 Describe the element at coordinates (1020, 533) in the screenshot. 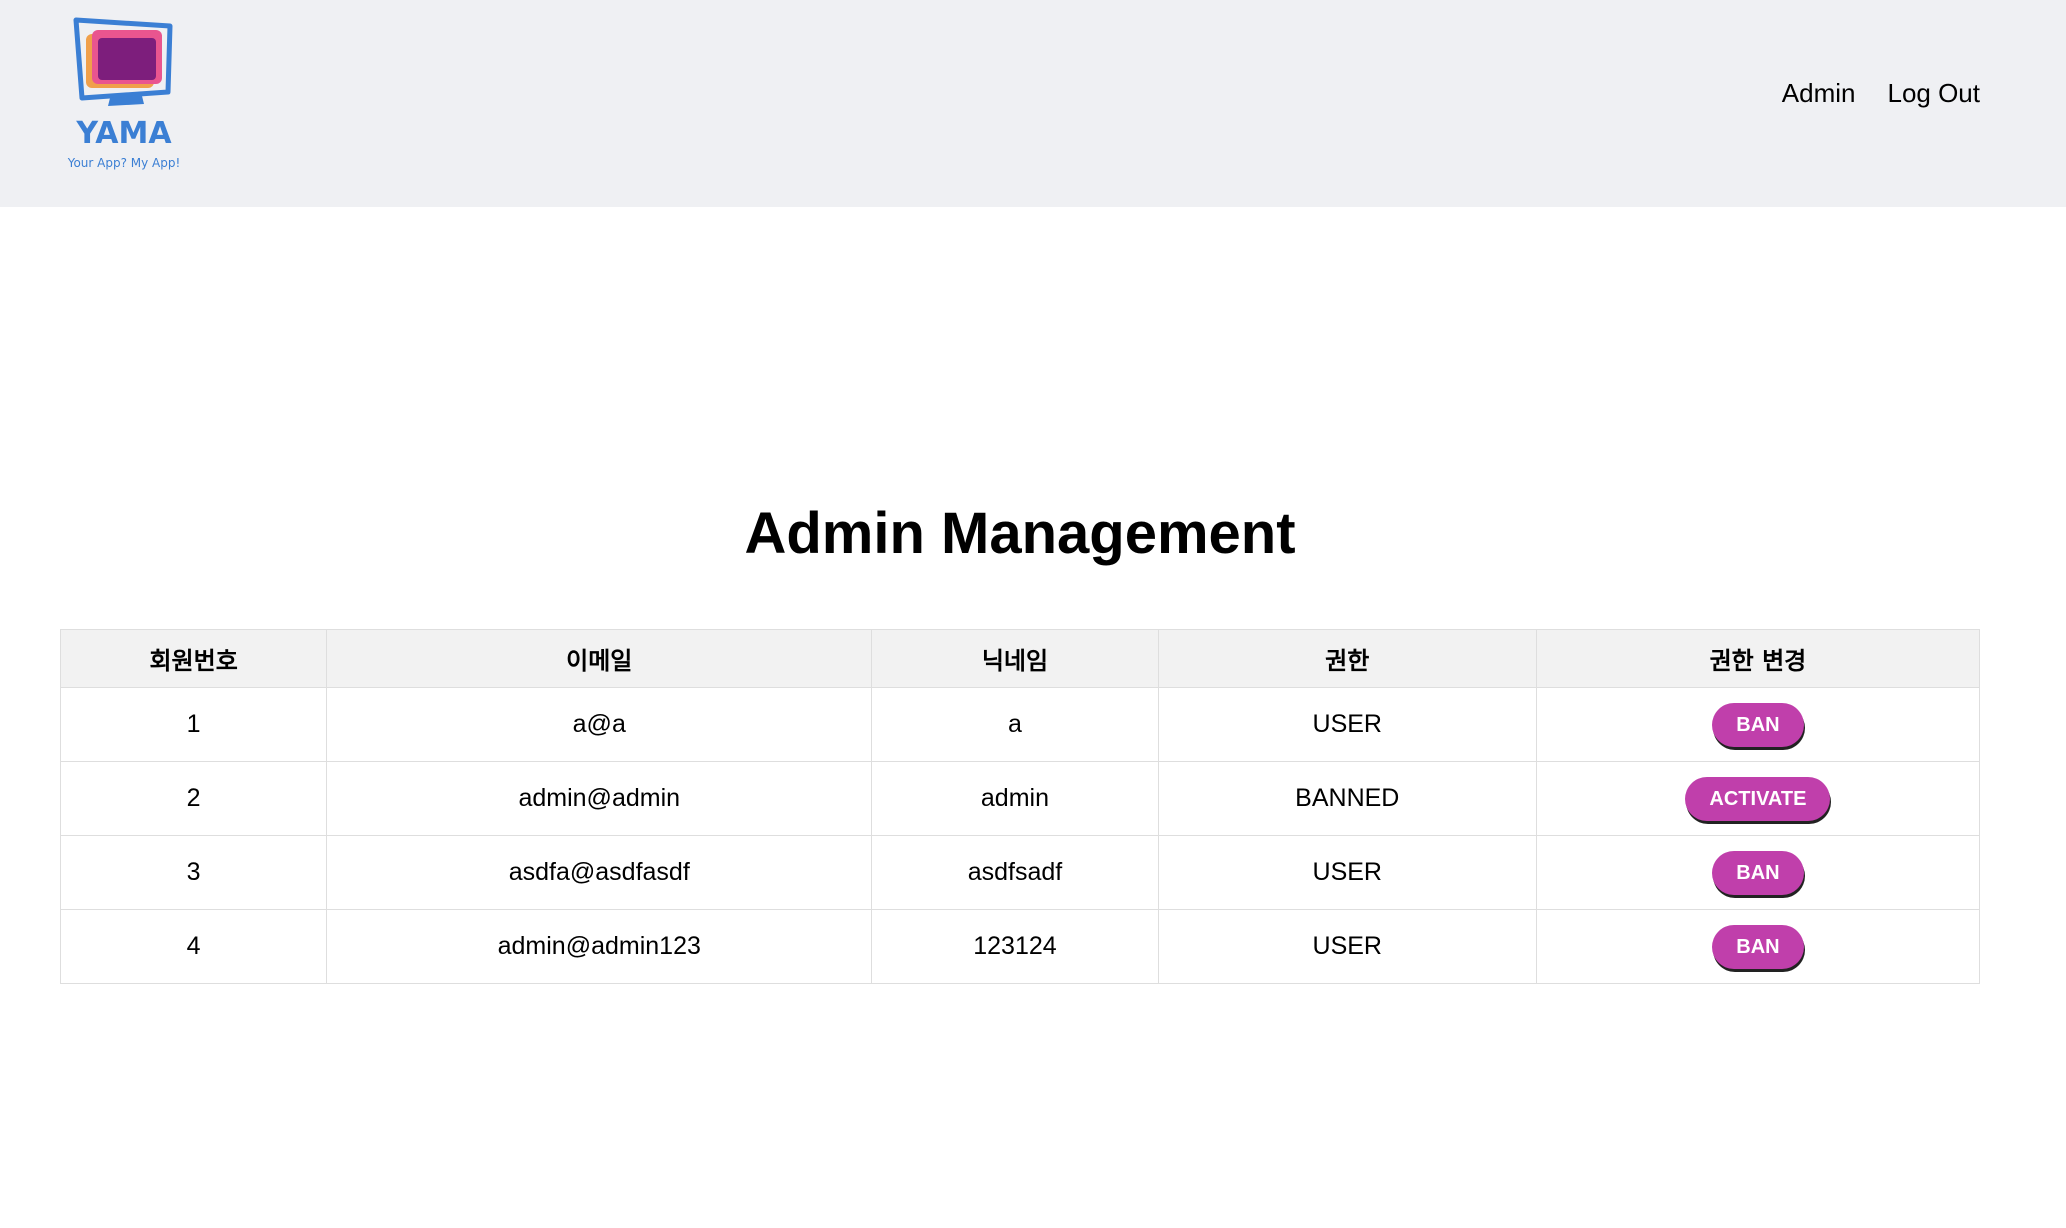

I see `page-title: Admin Management` at that location.